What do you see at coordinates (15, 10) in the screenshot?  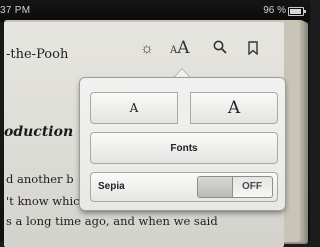 I see `status-time: 37 PM` at bounding box center [15, 10].